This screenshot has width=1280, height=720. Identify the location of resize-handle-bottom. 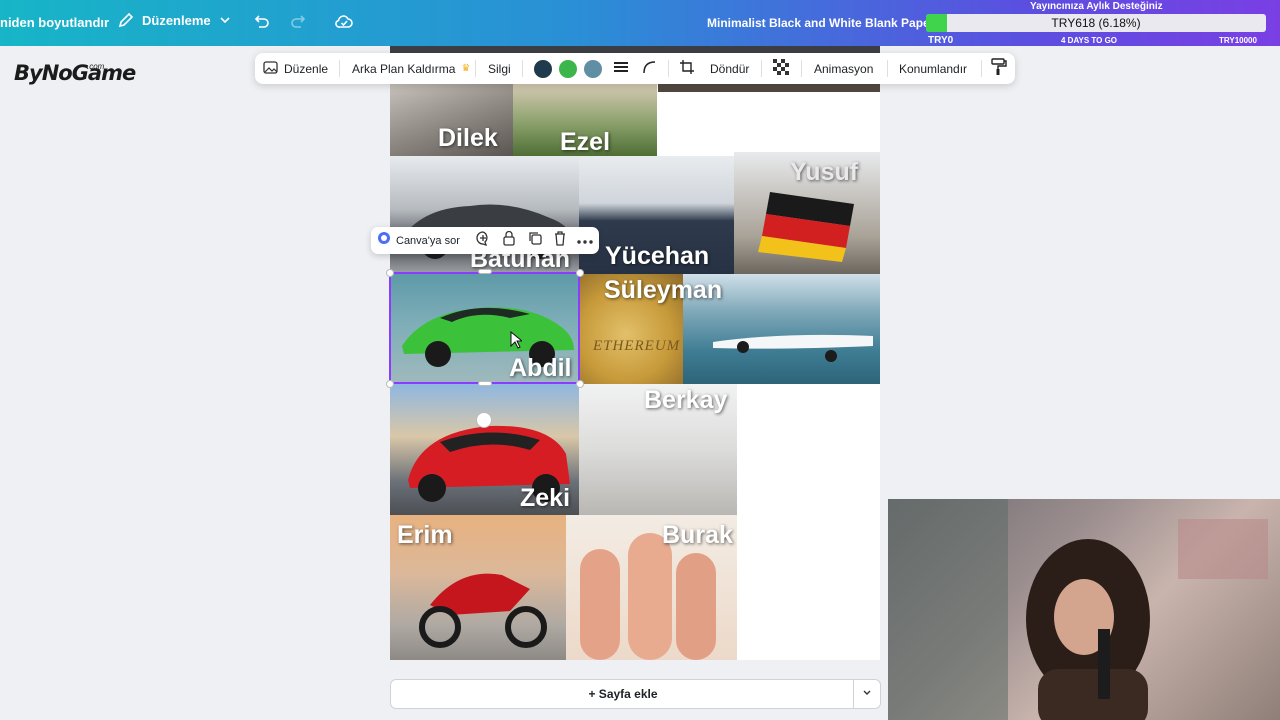
(485, 383).